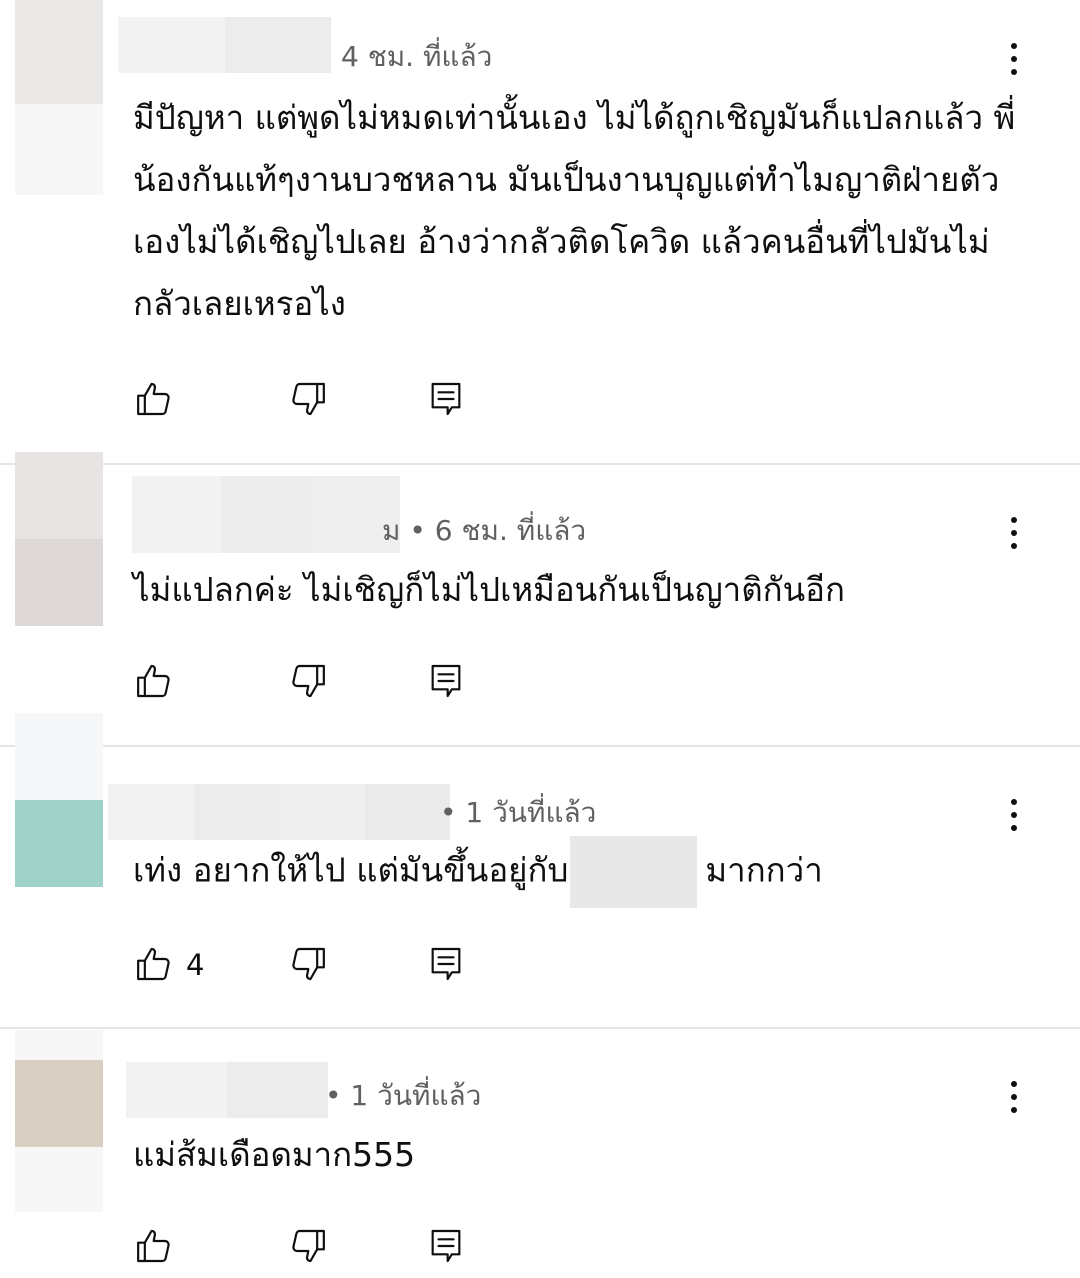 Image resolution: width=1080 pixels, height=1278 pixels. I want to click on comment-text: เท่ง อยากให้ไป แต่มันขึ้นอยู่กับ มากกว่า, so click(585, 872).